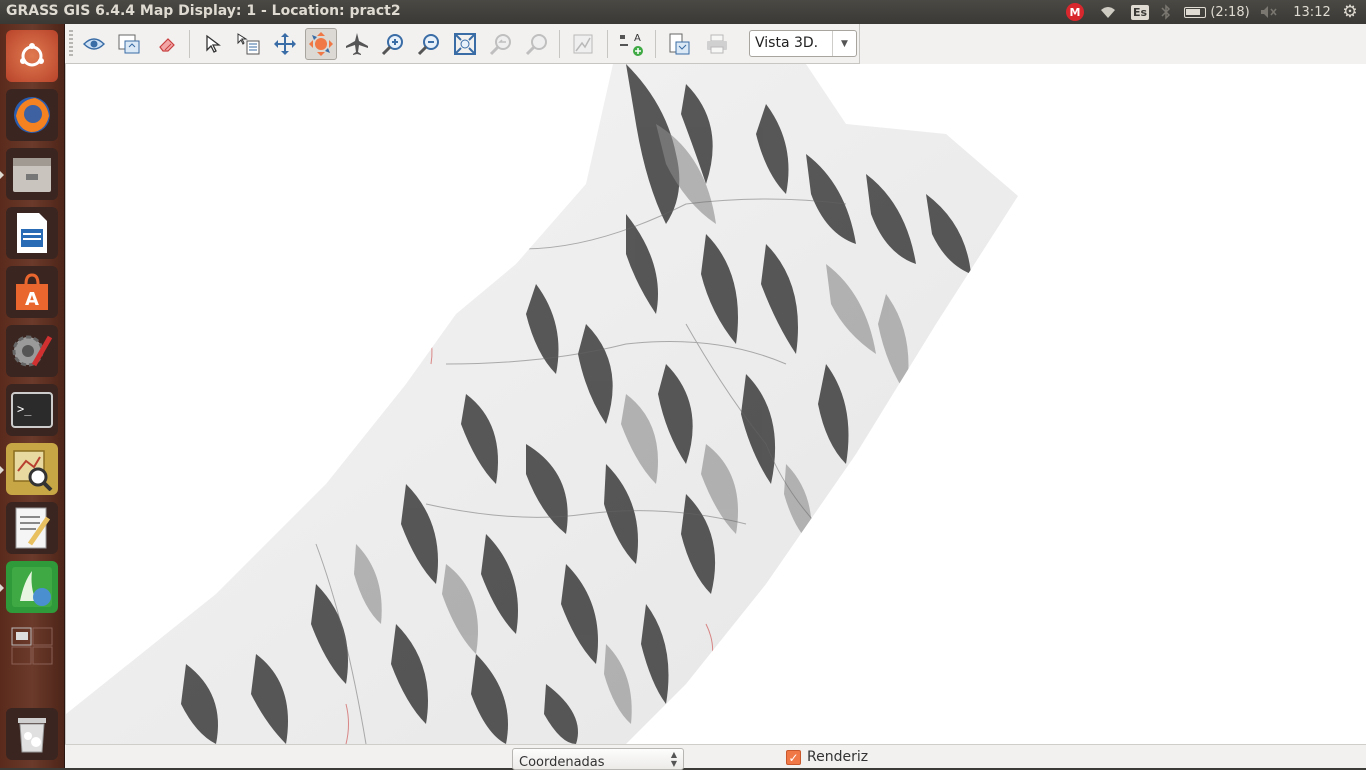  What do you see at coordinates (321, 44) in the screenshot?
I see `rotate-3d-icon` at bounding box center [321, 44].